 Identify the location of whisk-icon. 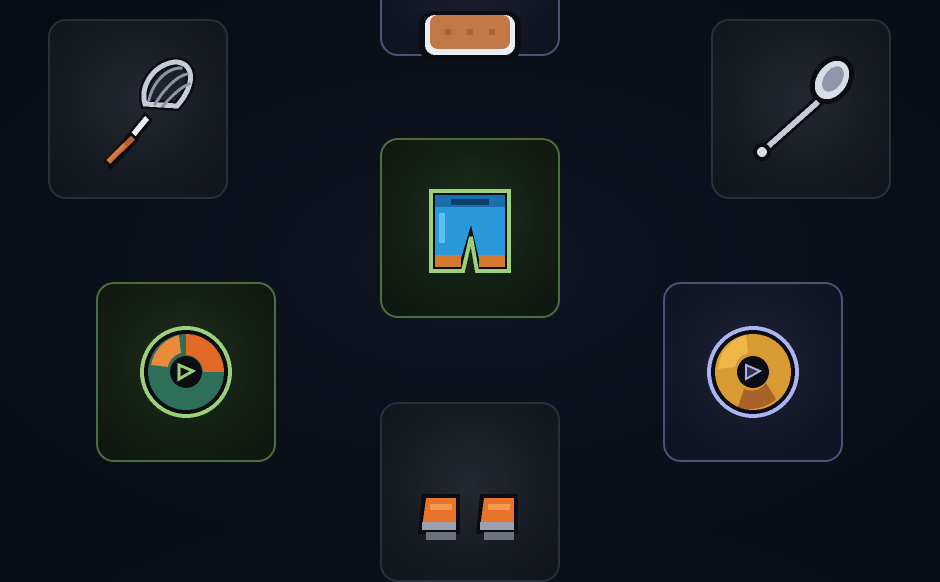
(149, 113).